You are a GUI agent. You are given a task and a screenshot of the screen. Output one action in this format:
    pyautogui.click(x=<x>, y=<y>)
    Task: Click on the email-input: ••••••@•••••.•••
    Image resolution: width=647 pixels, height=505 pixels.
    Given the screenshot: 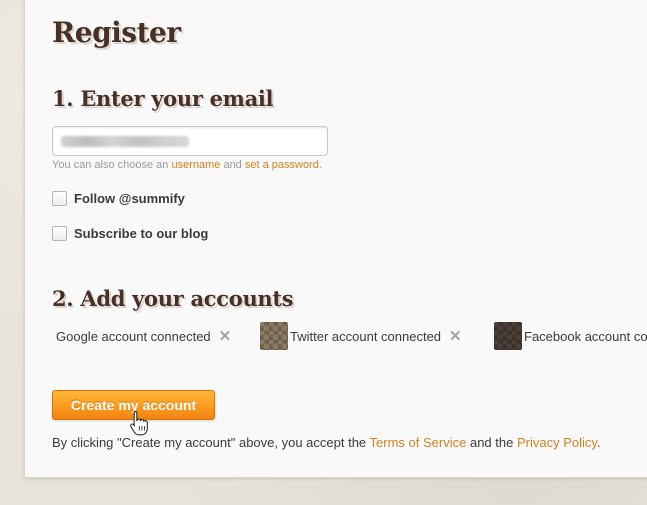 What is the action you would take?
    pyautogui.click(x=190, y=141)
    